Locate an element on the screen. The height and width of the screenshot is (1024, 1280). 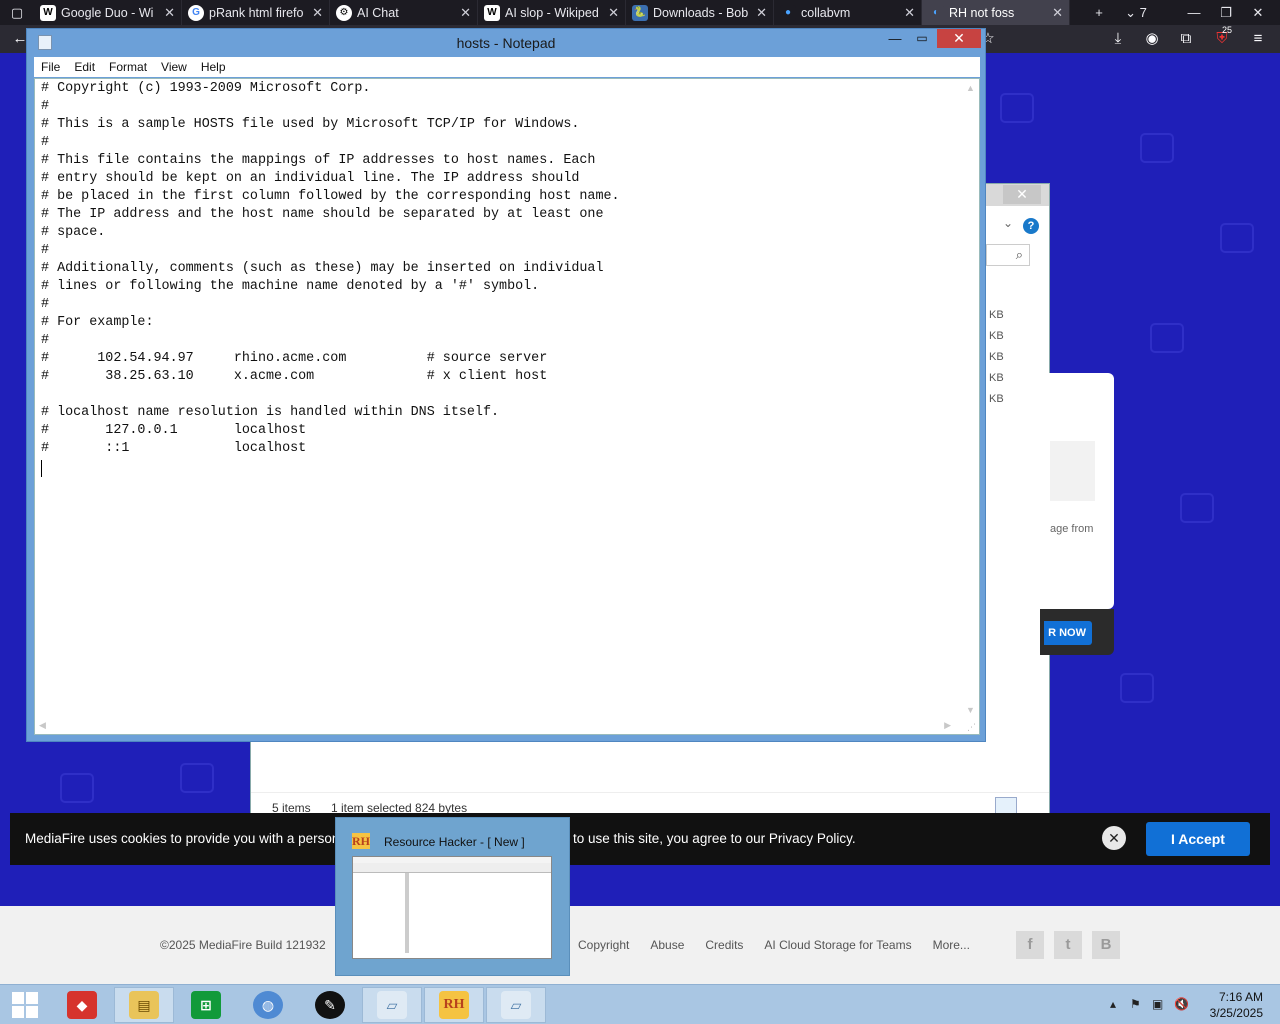
tab-title: pRank html firefo is located at coordinates (256, 12).